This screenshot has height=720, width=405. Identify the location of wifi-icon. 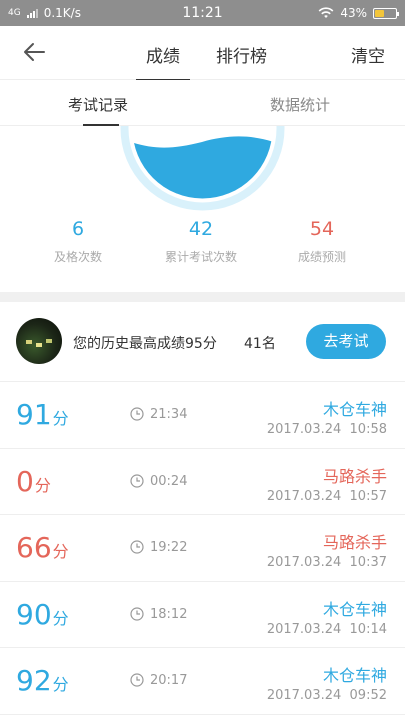
(326, 12).